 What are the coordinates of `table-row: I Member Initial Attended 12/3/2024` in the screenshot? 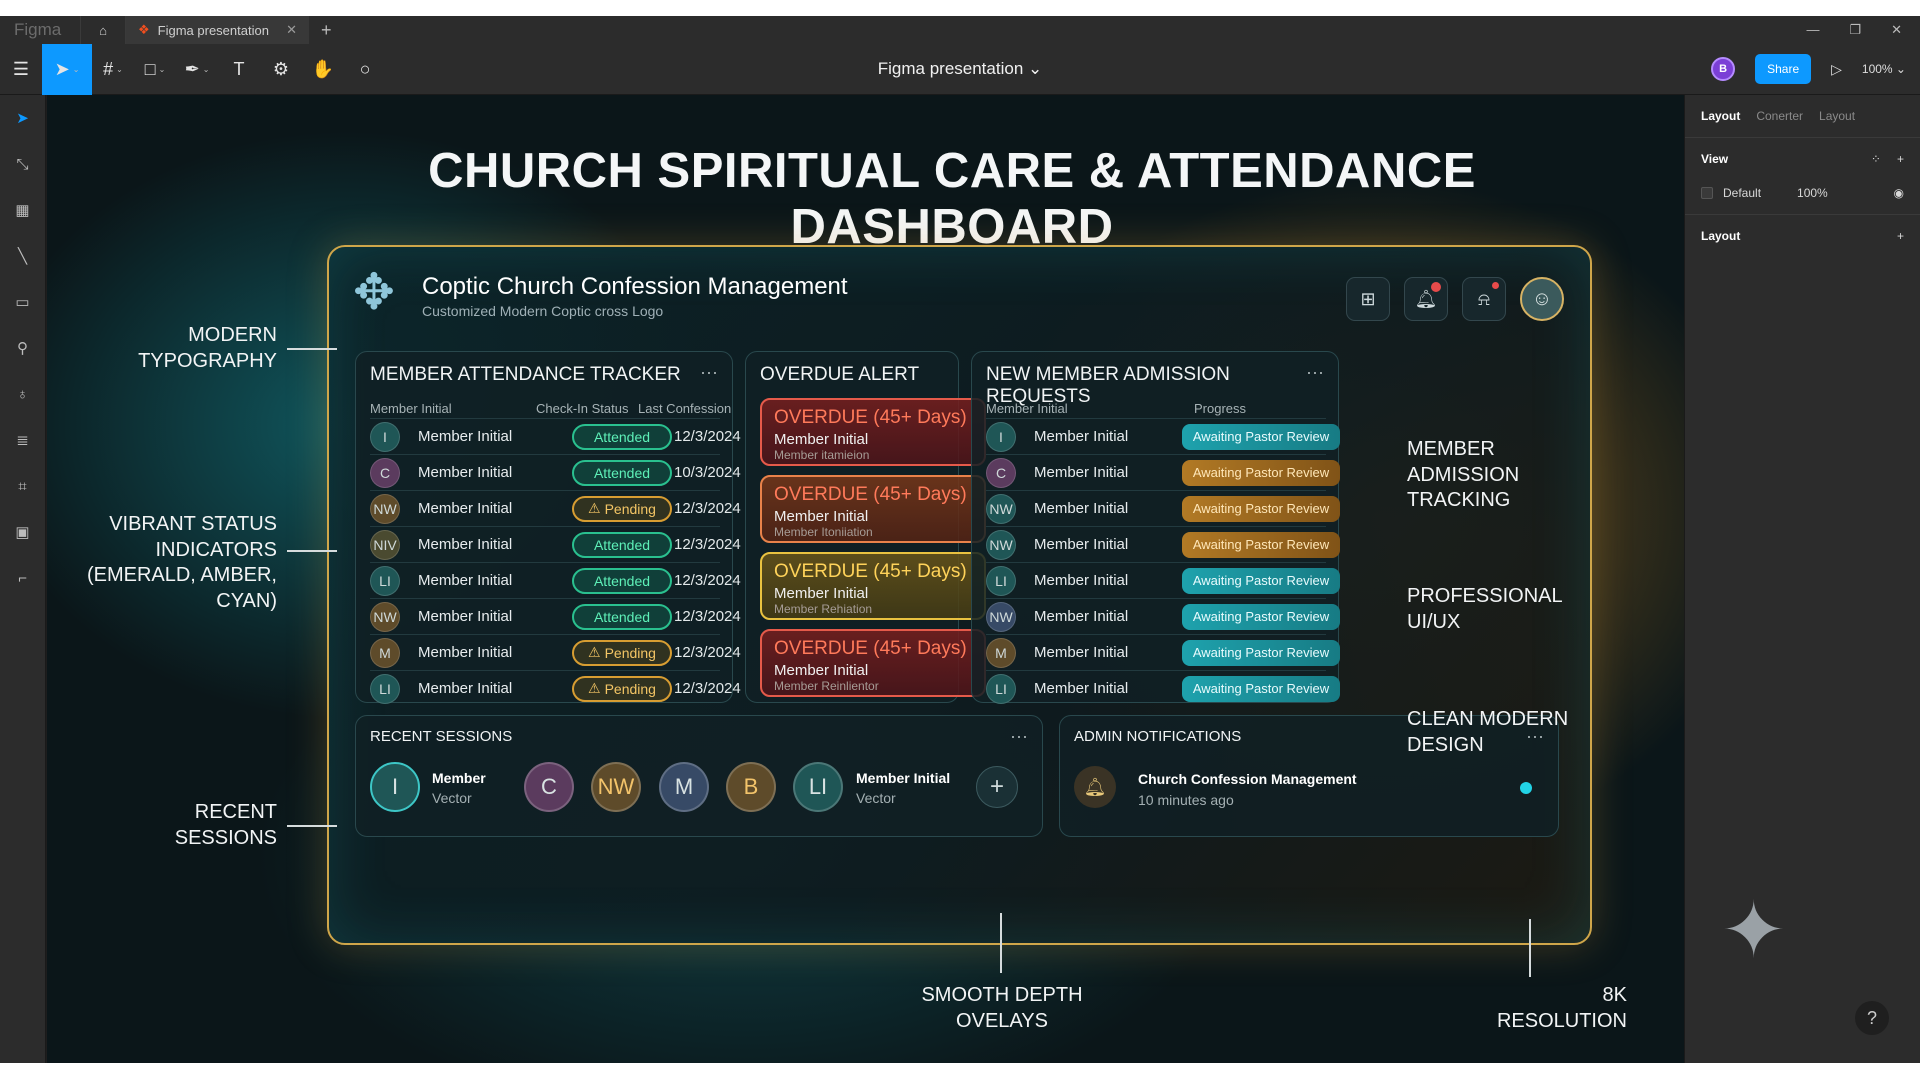 It's located at (555, 436).